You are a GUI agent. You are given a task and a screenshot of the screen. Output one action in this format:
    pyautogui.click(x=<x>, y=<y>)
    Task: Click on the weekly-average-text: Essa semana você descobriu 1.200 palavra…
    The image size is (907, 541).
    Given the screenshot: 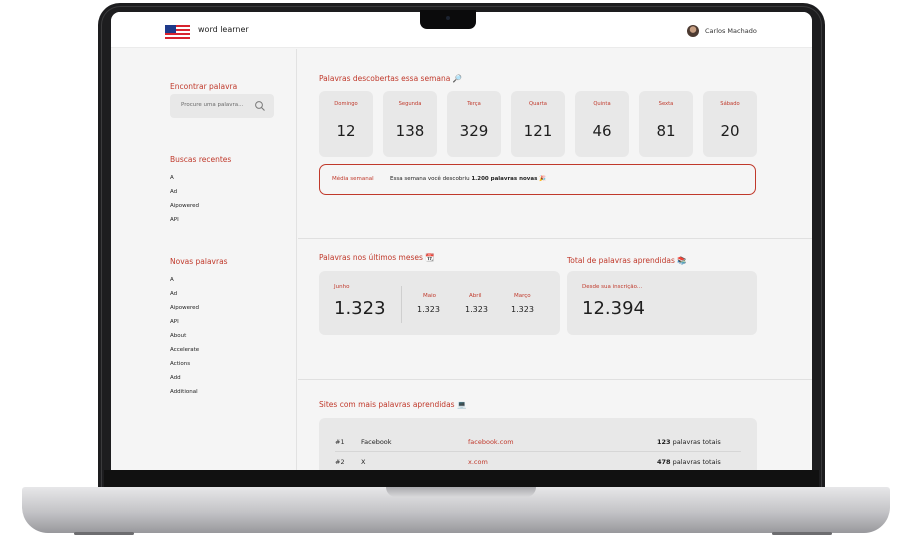 What is the action you would take?
    pyautogui.click(x=468, y=179)
    